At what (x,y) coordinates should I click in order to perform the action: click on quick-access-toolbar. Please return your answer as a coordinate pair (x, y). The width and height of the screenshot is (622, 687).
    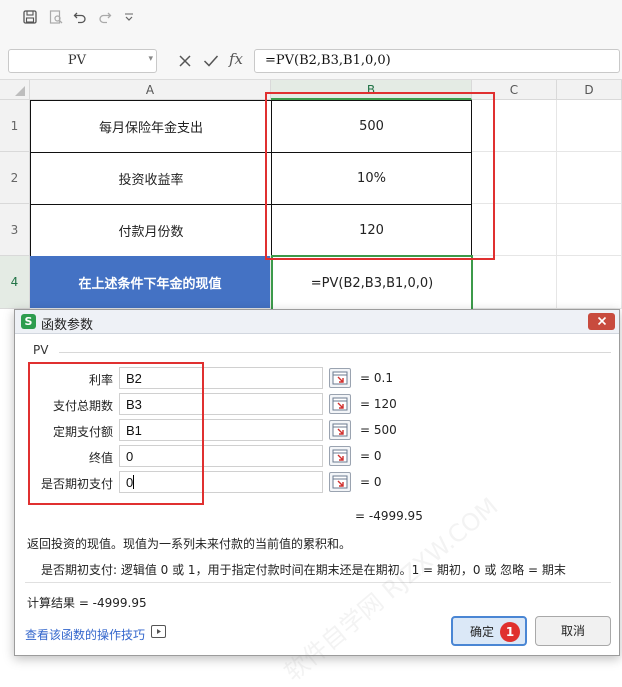
    Looking at the image, I should click on (311, 18).